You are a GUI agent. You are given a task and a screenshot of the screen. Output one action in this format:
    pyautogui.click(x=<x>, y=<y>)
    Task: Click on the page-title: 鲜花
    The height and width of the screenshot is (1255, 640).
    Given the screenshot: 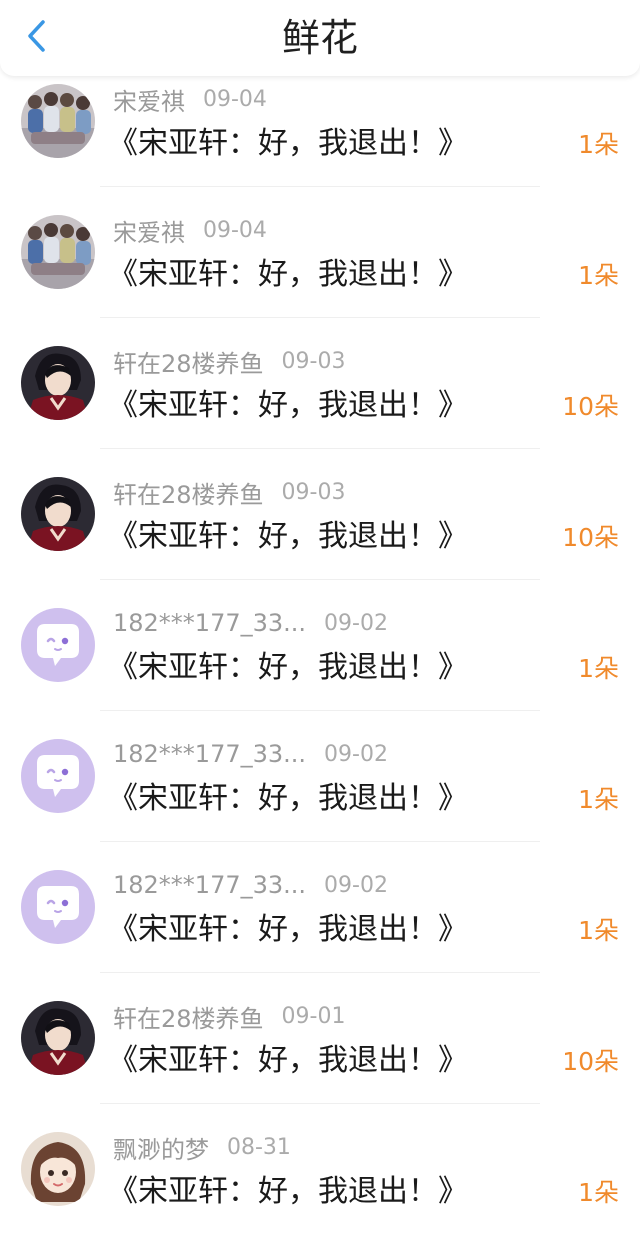 What is the action you would take?
    pyautogui.click(x=319, y=38)
    